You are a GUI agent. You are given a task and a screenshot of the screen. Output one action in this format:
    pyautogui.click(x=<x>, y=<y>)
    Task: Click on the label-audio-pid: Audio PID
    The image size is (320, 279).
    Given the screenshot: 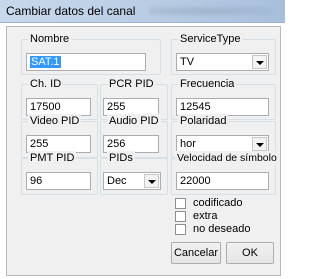 What is the action you would take?
    pyautogui.click(x=134, y=121)
    